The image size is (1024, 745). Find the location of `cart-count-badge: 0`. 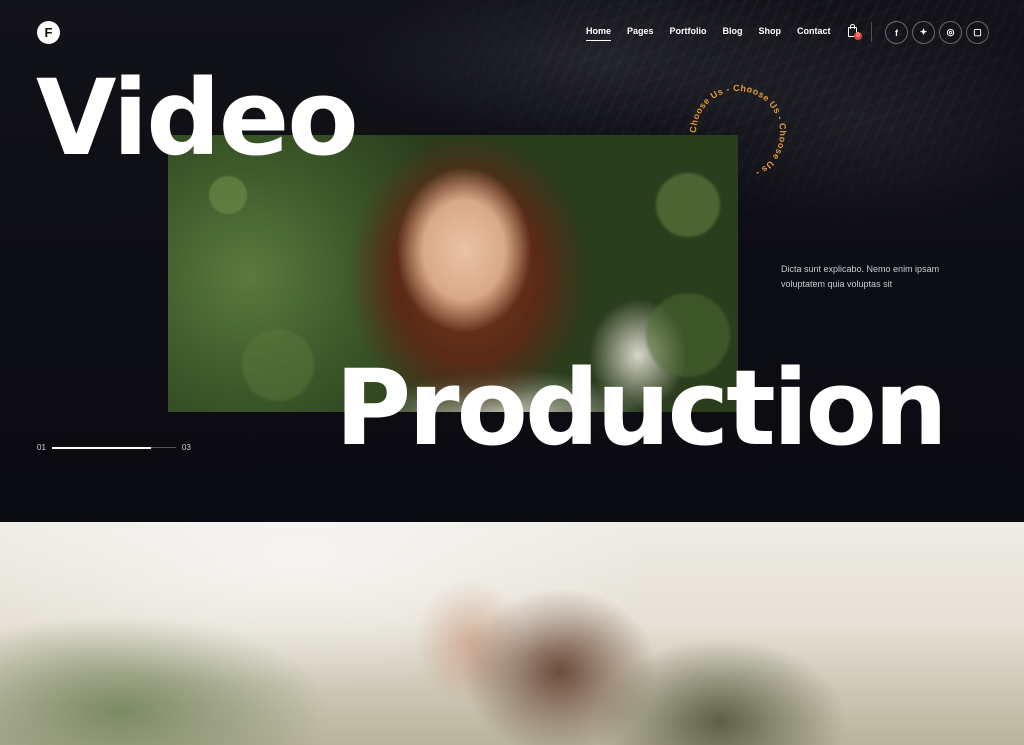

cart-count-badge: 0 is located at coordinates (858, 36).